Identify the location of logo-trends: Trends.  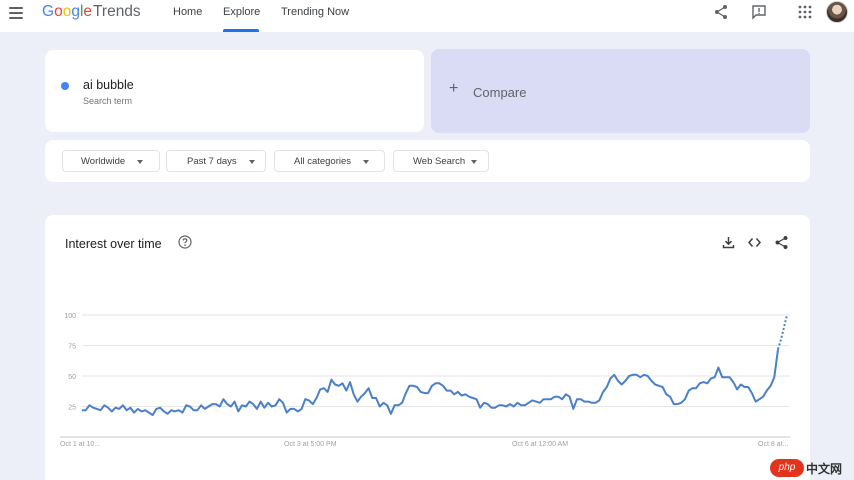
(117, 11).